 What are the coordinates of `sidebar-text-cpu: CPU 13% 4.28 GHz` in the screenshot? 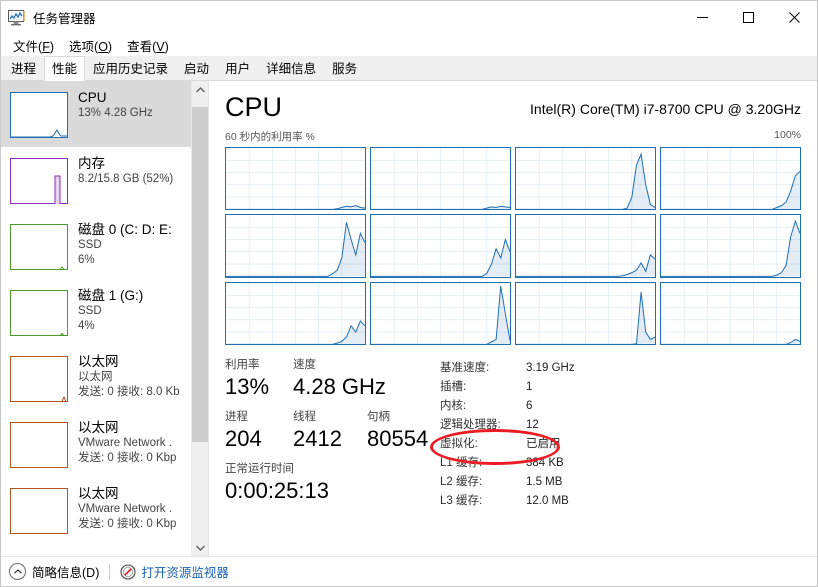 It's located at (115, 105).